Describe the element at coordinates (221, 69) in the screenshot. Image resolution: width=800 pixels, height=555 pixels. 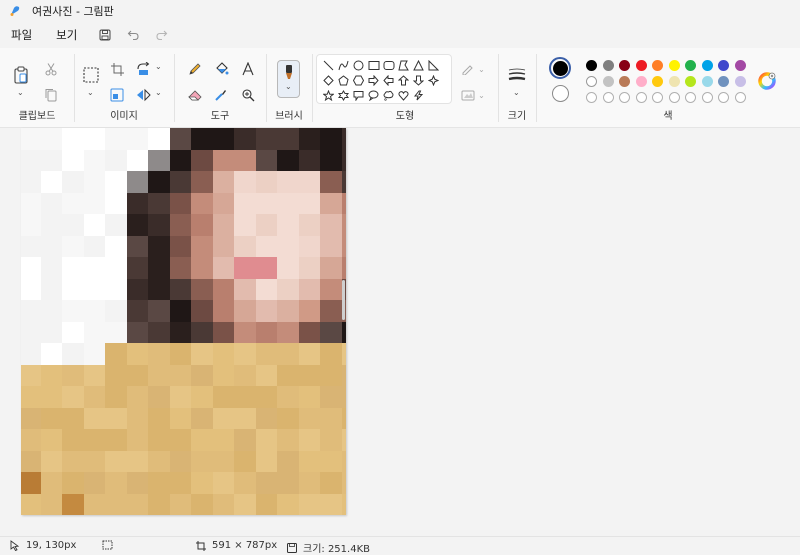
I see `fill-icon` at that location.